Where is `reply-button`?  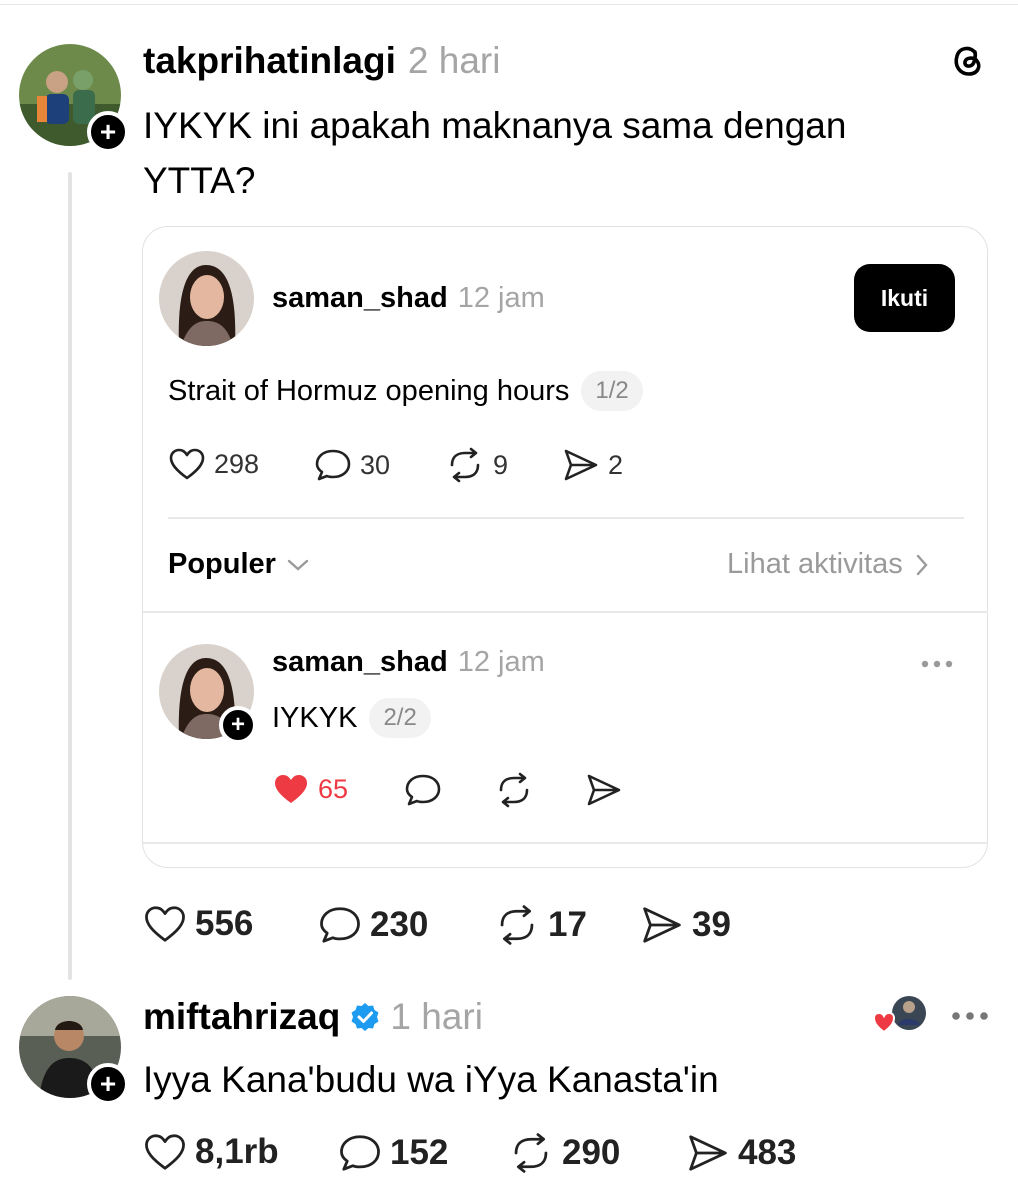 reply-button is located at coordinates (423, 792).